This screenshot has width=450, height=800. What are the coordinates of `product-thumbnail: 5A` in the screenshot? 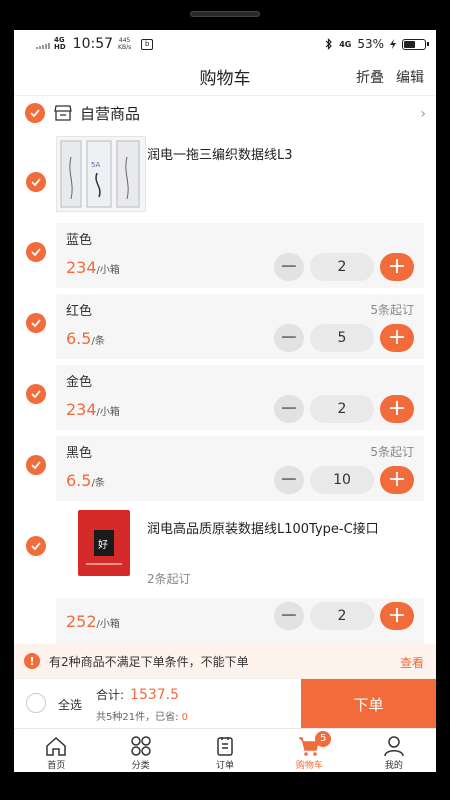 It's located at (101, 174).